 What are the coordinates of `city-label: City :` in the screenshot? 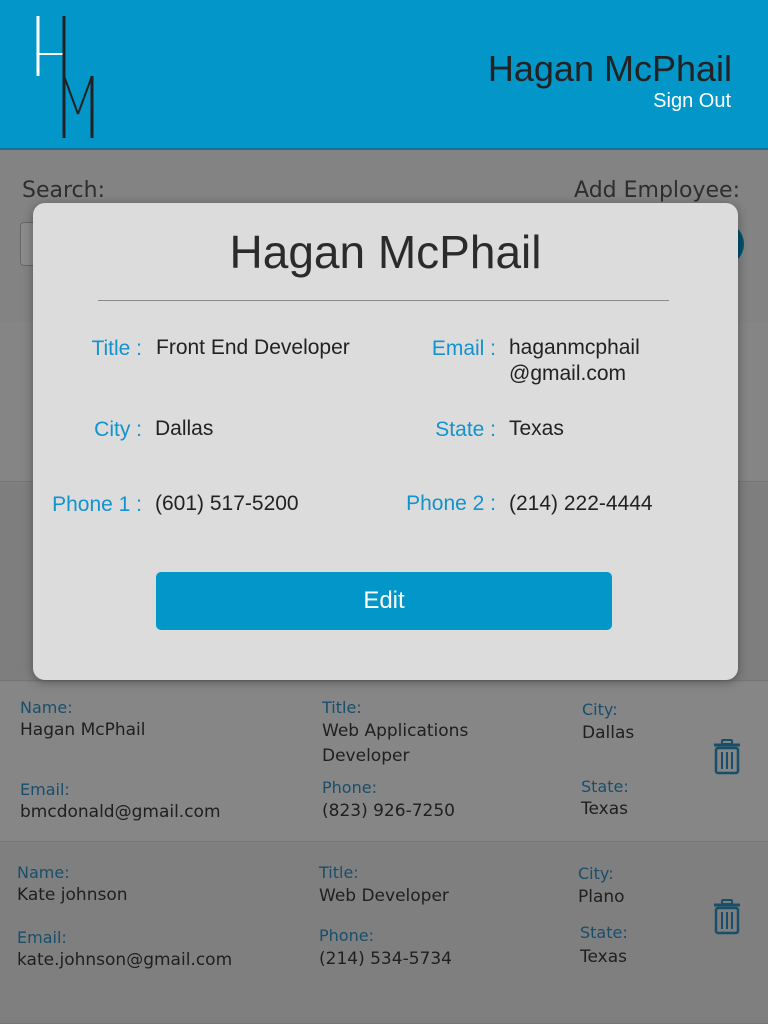 It's located at (118, 429).